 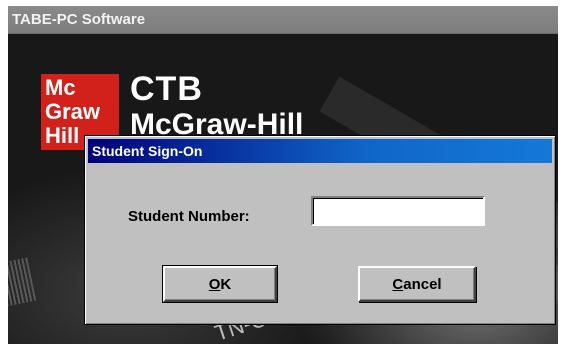 I want to click on logo-line-3: Hill, so click(x=62, y=135).